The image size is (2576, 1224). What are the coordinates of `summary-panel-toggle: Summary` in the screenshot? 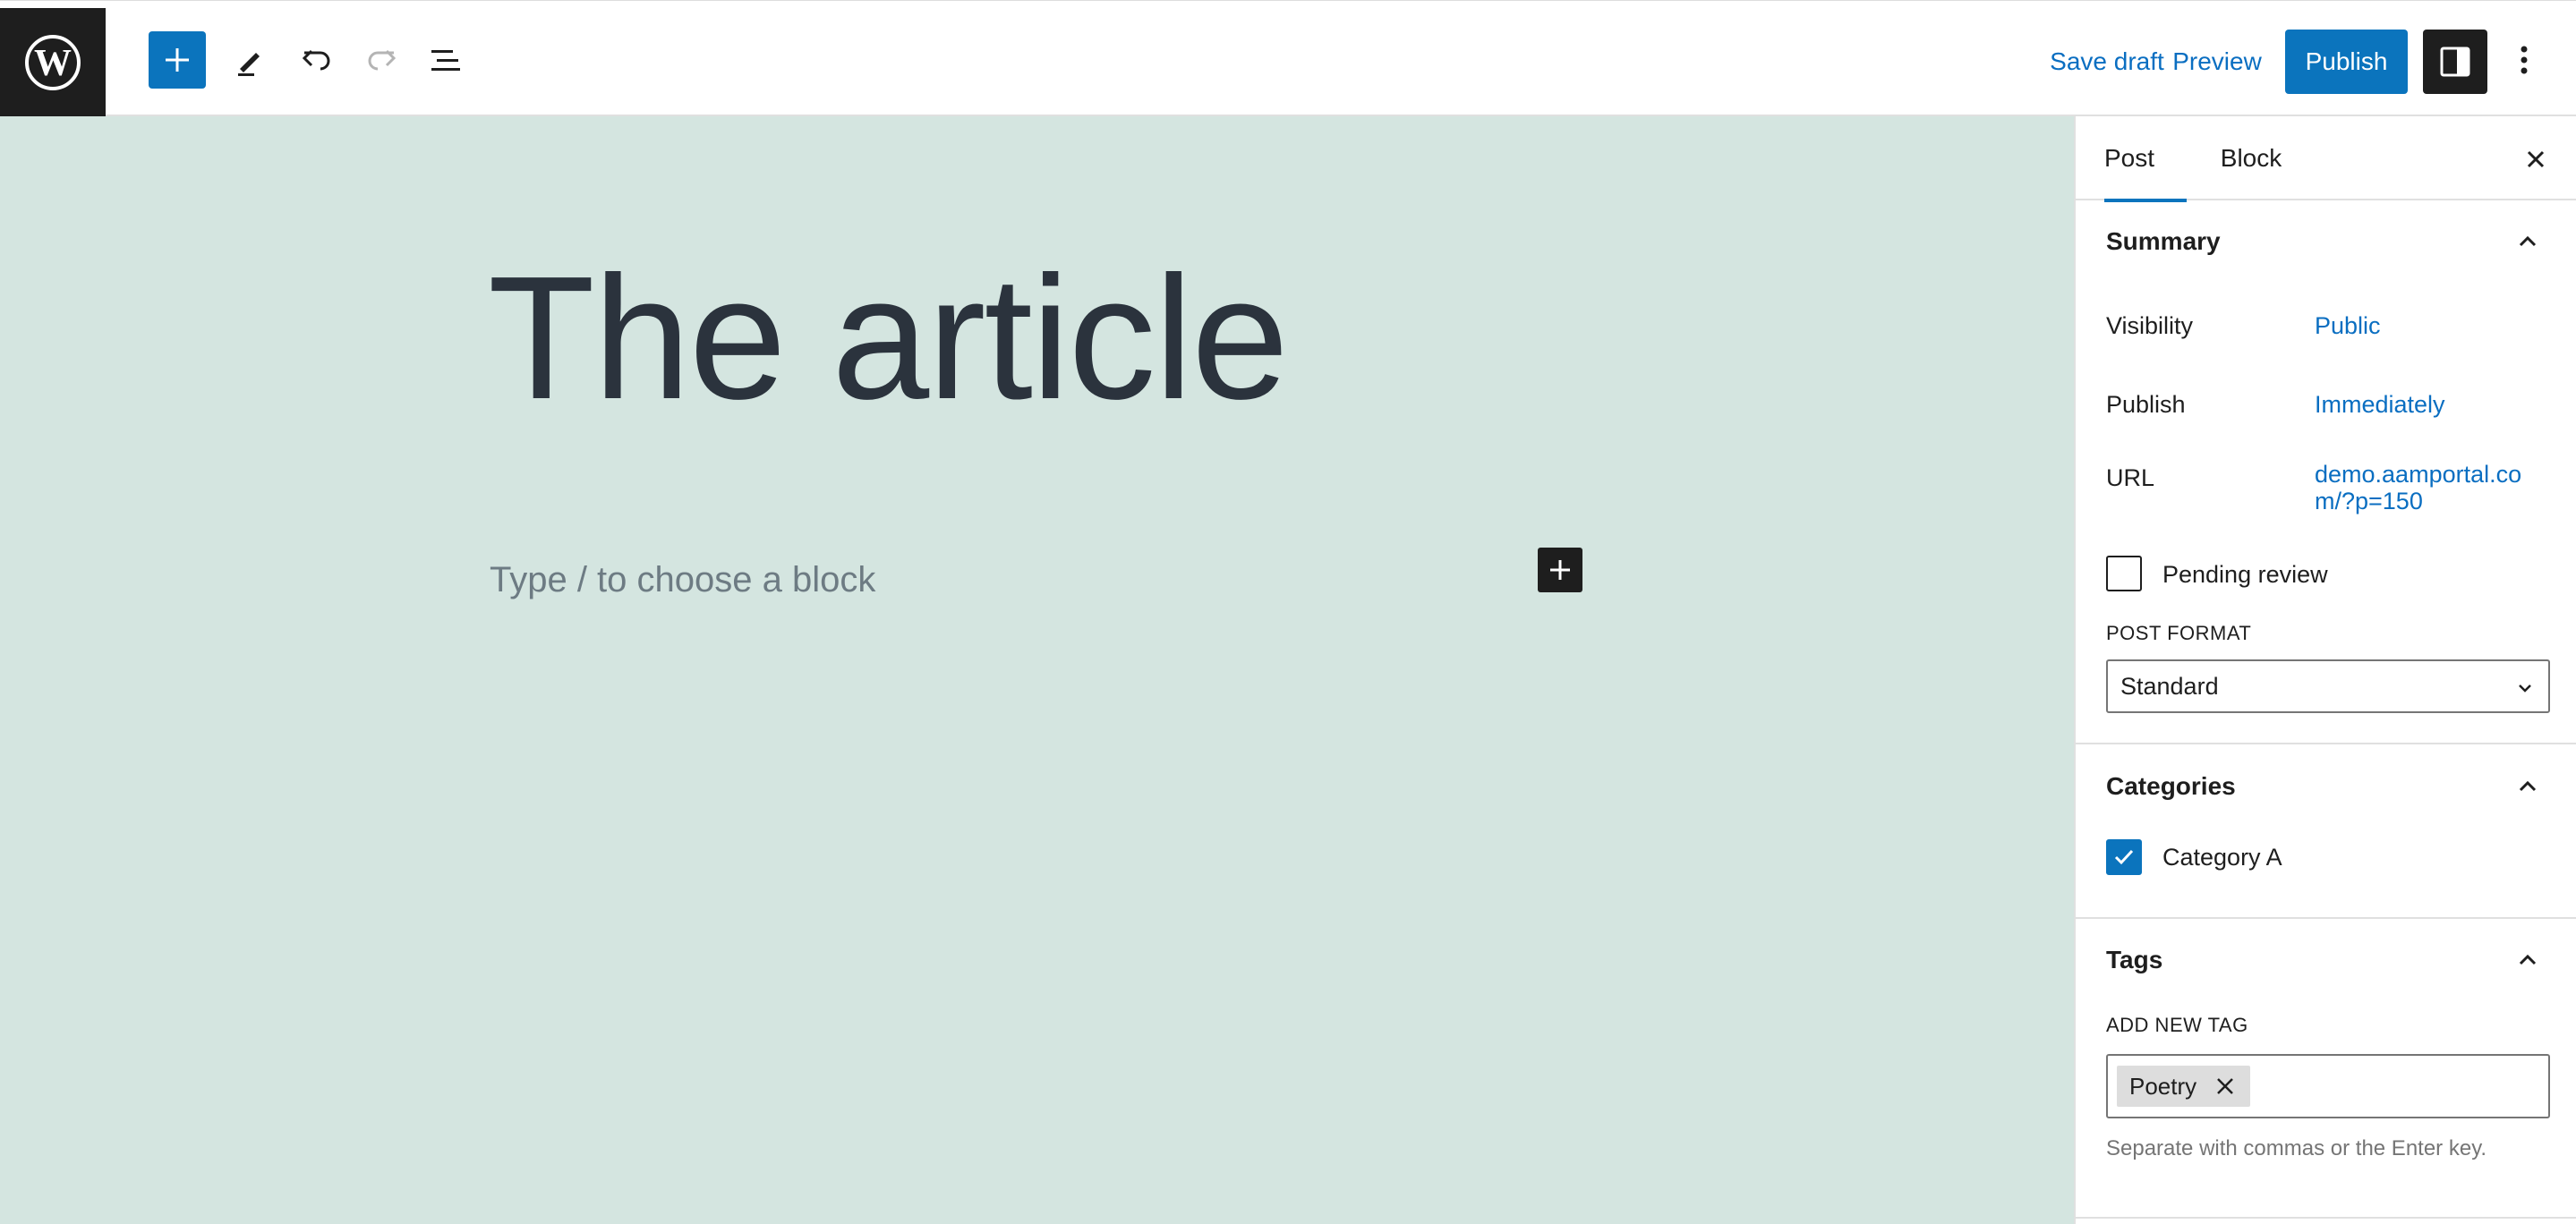 It's located at (2326, 242).